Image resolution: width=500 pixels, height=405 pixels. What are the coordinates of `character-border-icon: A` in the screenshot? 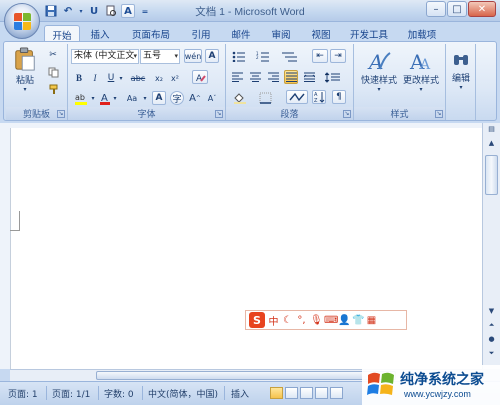 It's located at (212, 56).